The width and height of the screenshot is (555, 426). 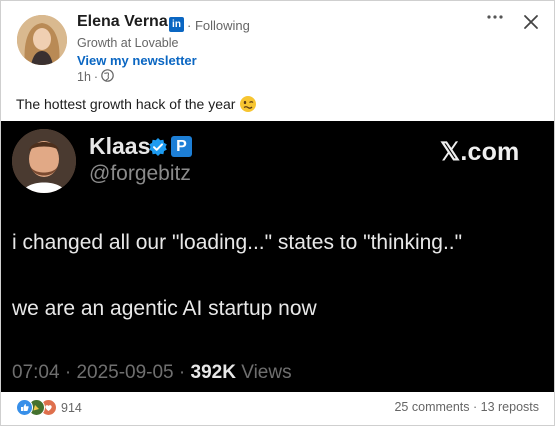 I want to click on like-icon, so click(x=24, y=407).